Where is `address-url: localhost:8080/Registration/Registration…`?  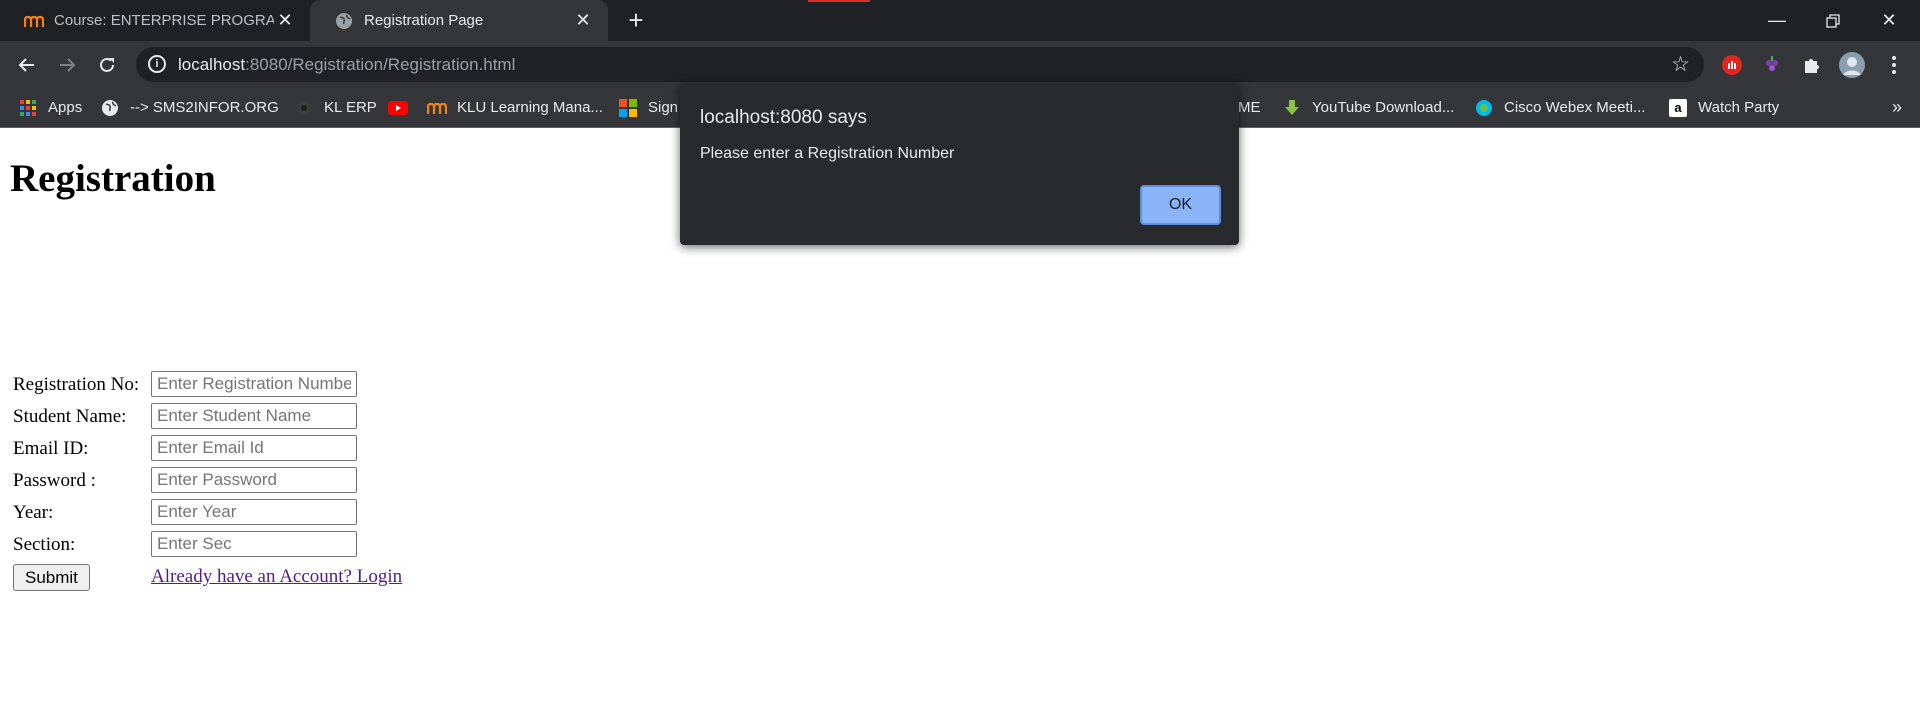
address-url: localhost:8080/Registration/Registration… is located at coordinates (346, 65).